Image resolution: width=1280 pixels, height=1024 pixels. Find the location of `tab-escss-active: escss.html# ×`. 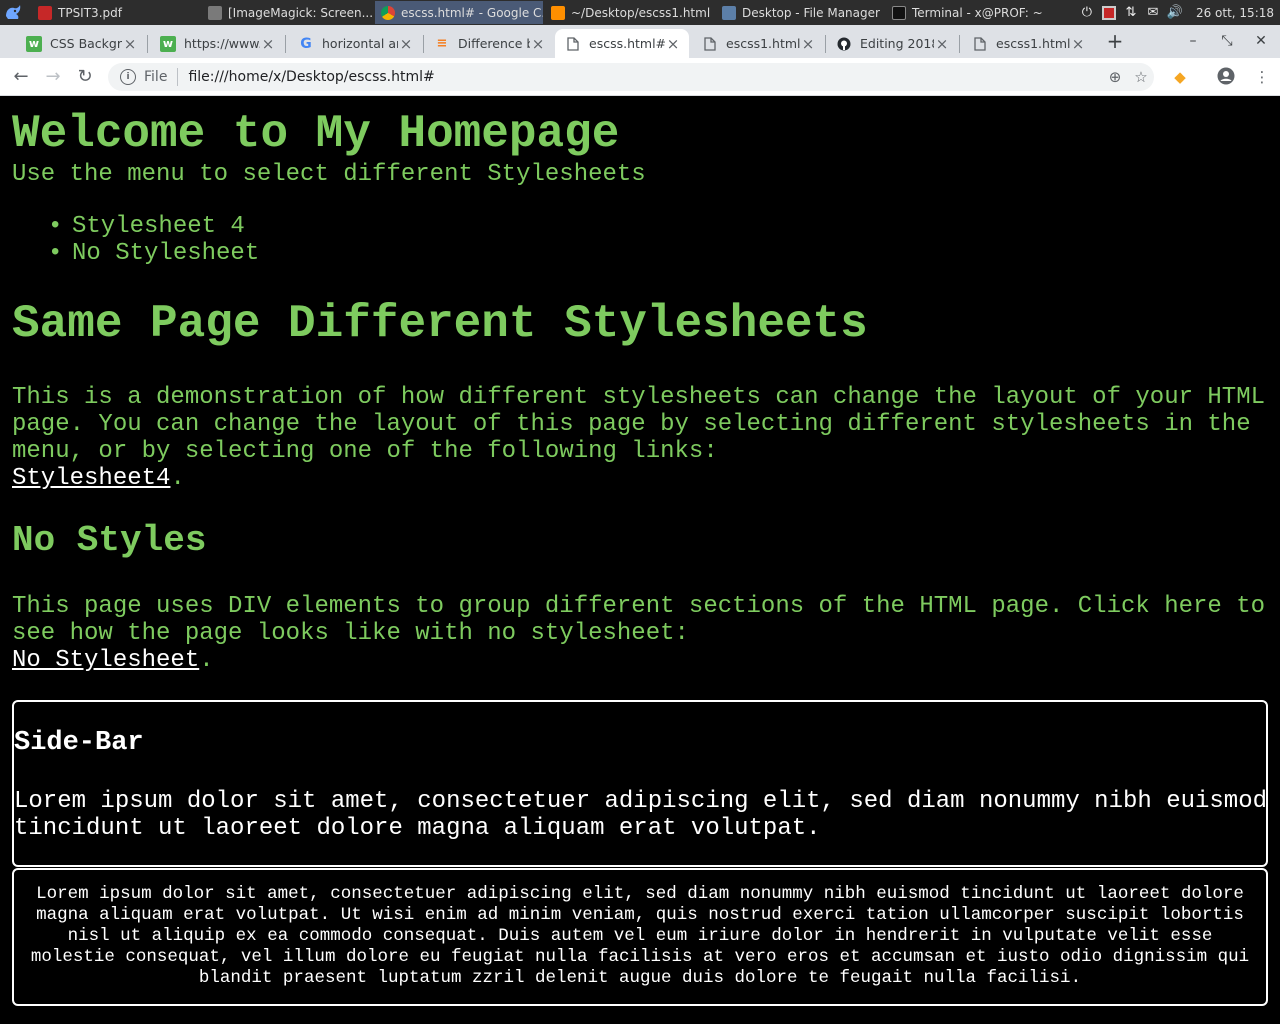

tab-escss-active: escss.html# × is located at coordinates (622, 43).